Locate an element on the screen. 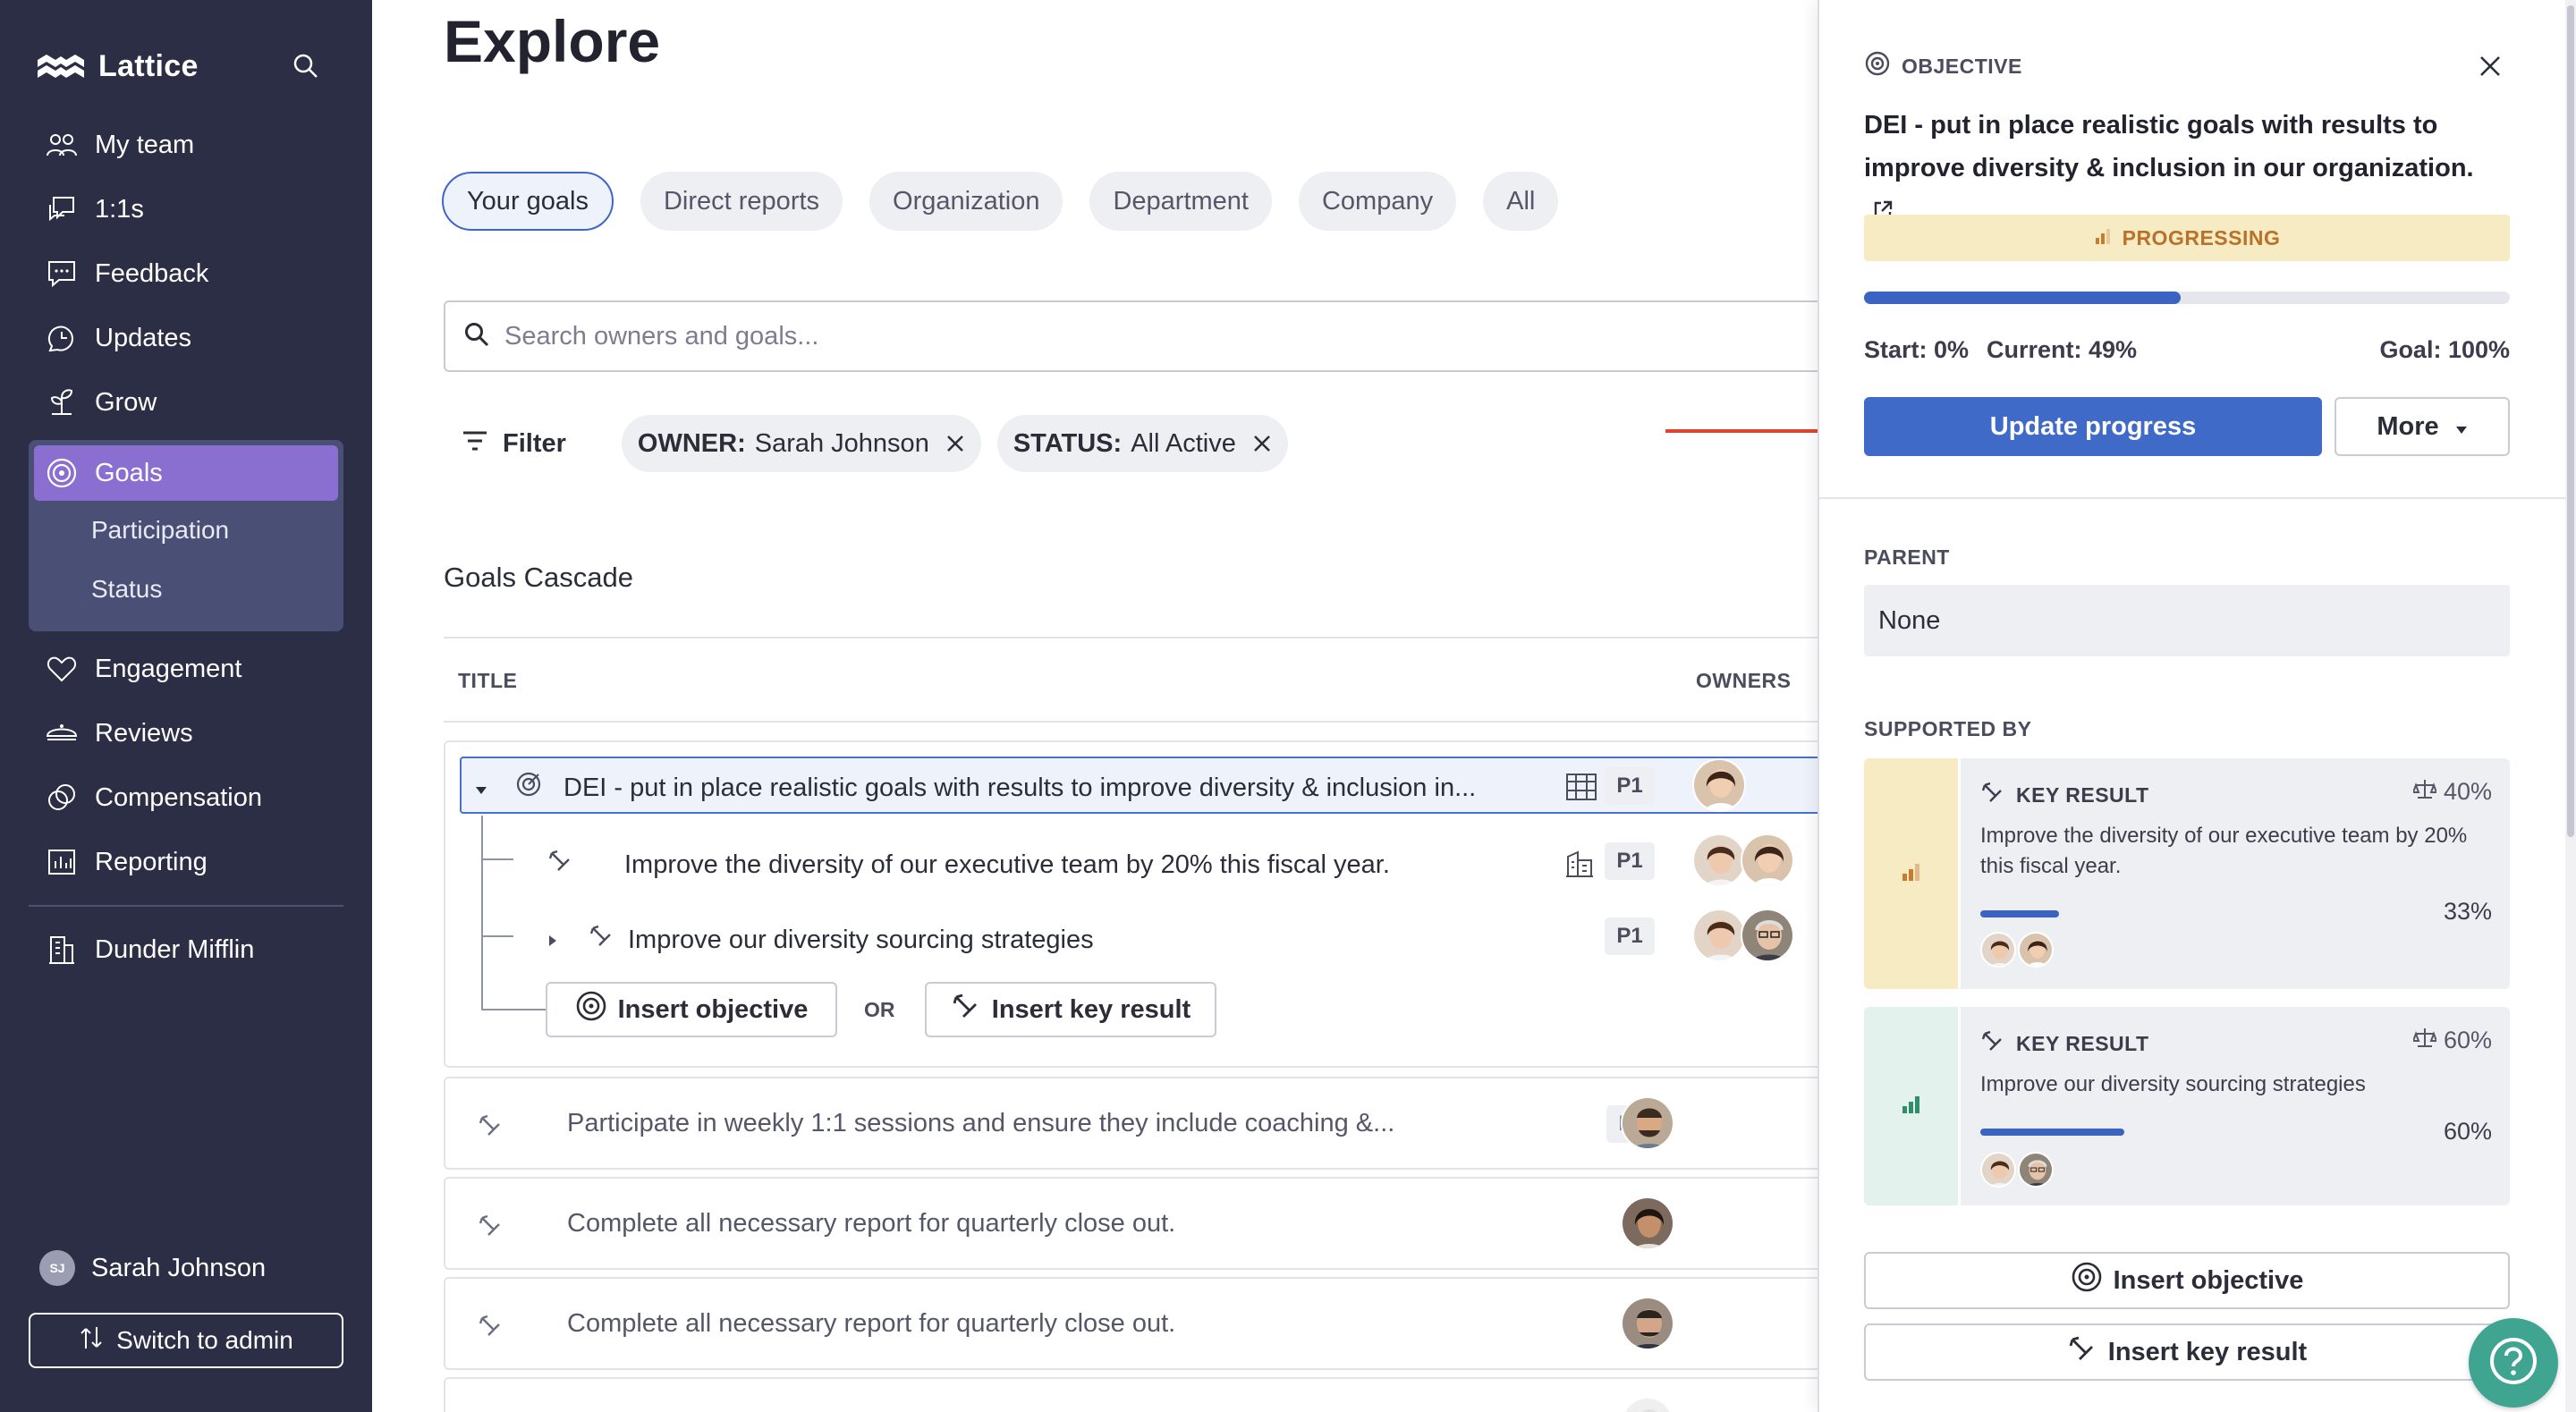 This screenshot has width=2576, height=1412. nav-label: Engagement is located at coordinates (168, 668).